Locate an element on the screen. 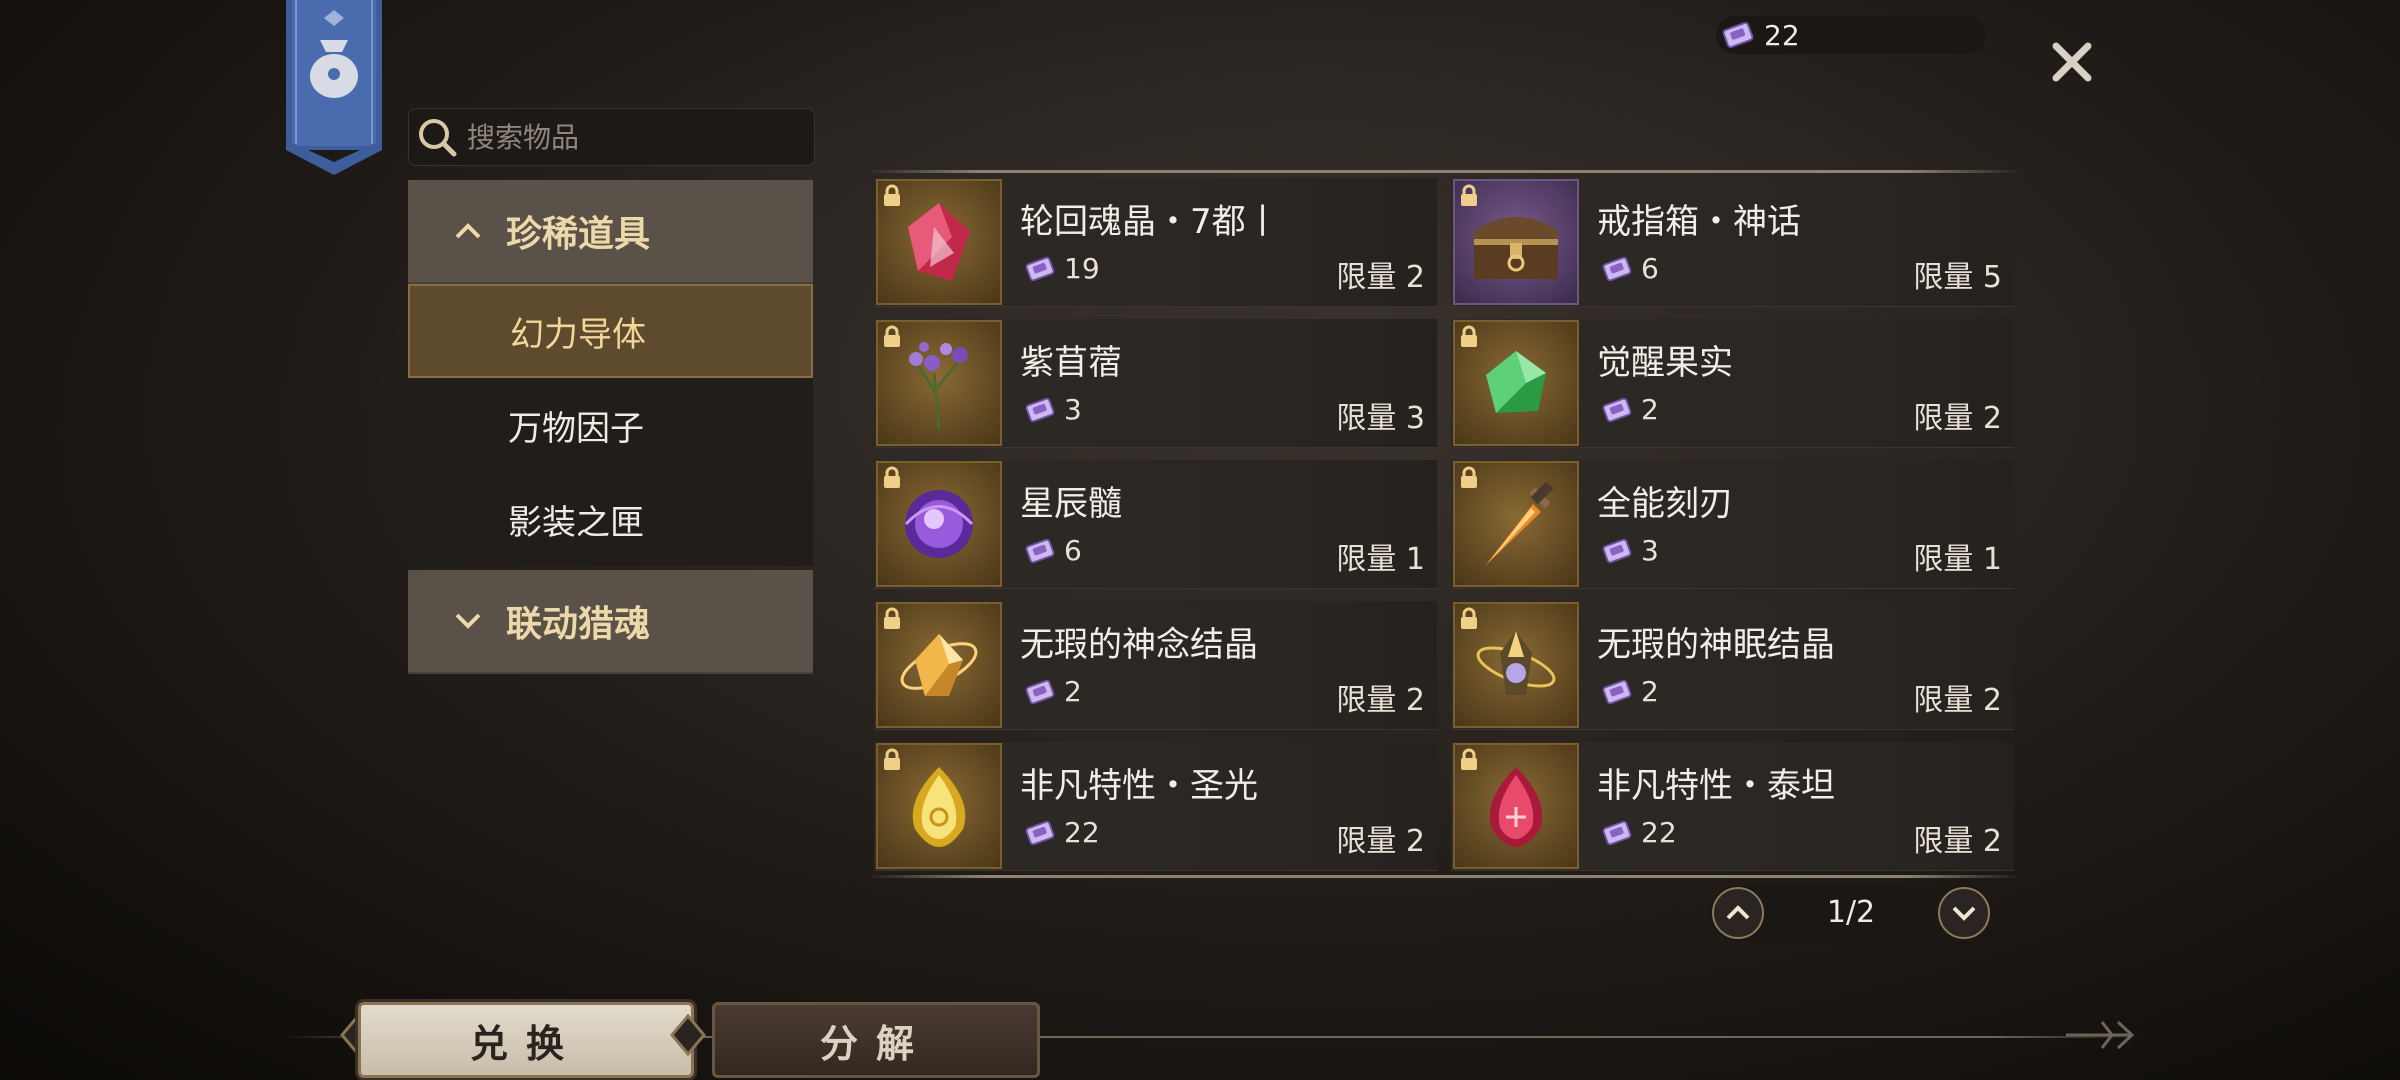  item-cost-value: 2 is located at coordinates (1073, 691).